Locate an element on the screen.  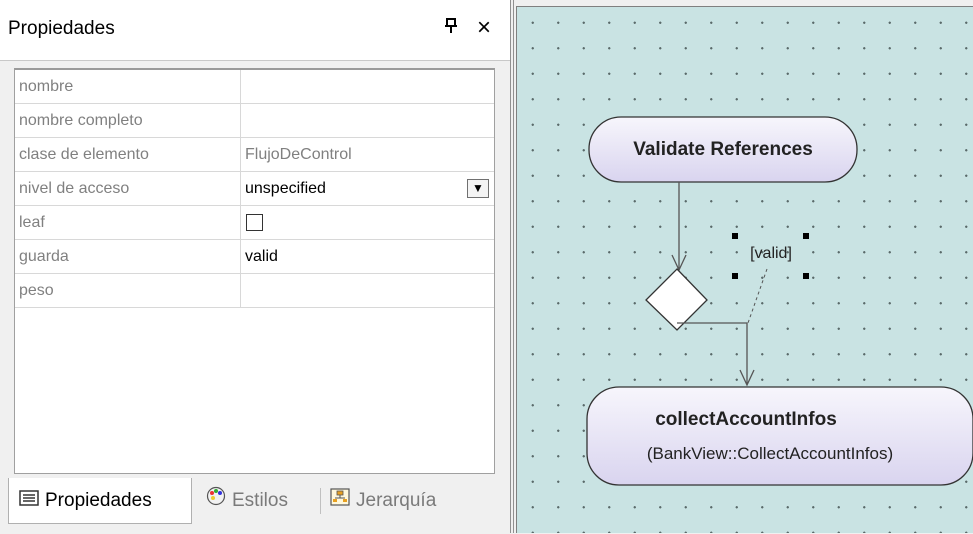
action-label: Validate References is located at coordinates (723, 149).